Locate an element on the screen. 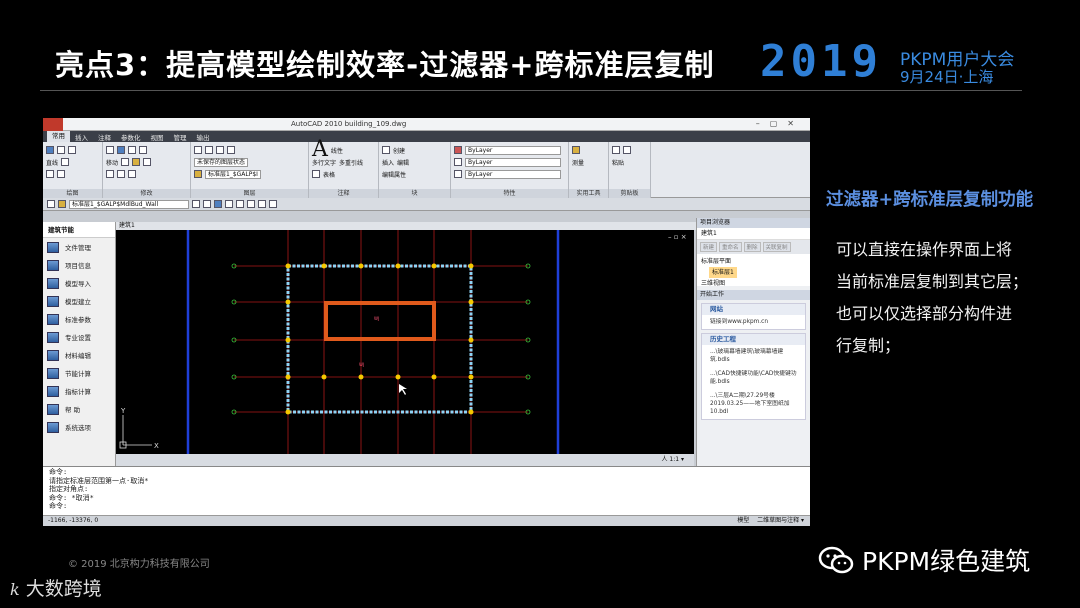 The image size is (1080, 608). cut-icon is located at coordinates (627, 150).